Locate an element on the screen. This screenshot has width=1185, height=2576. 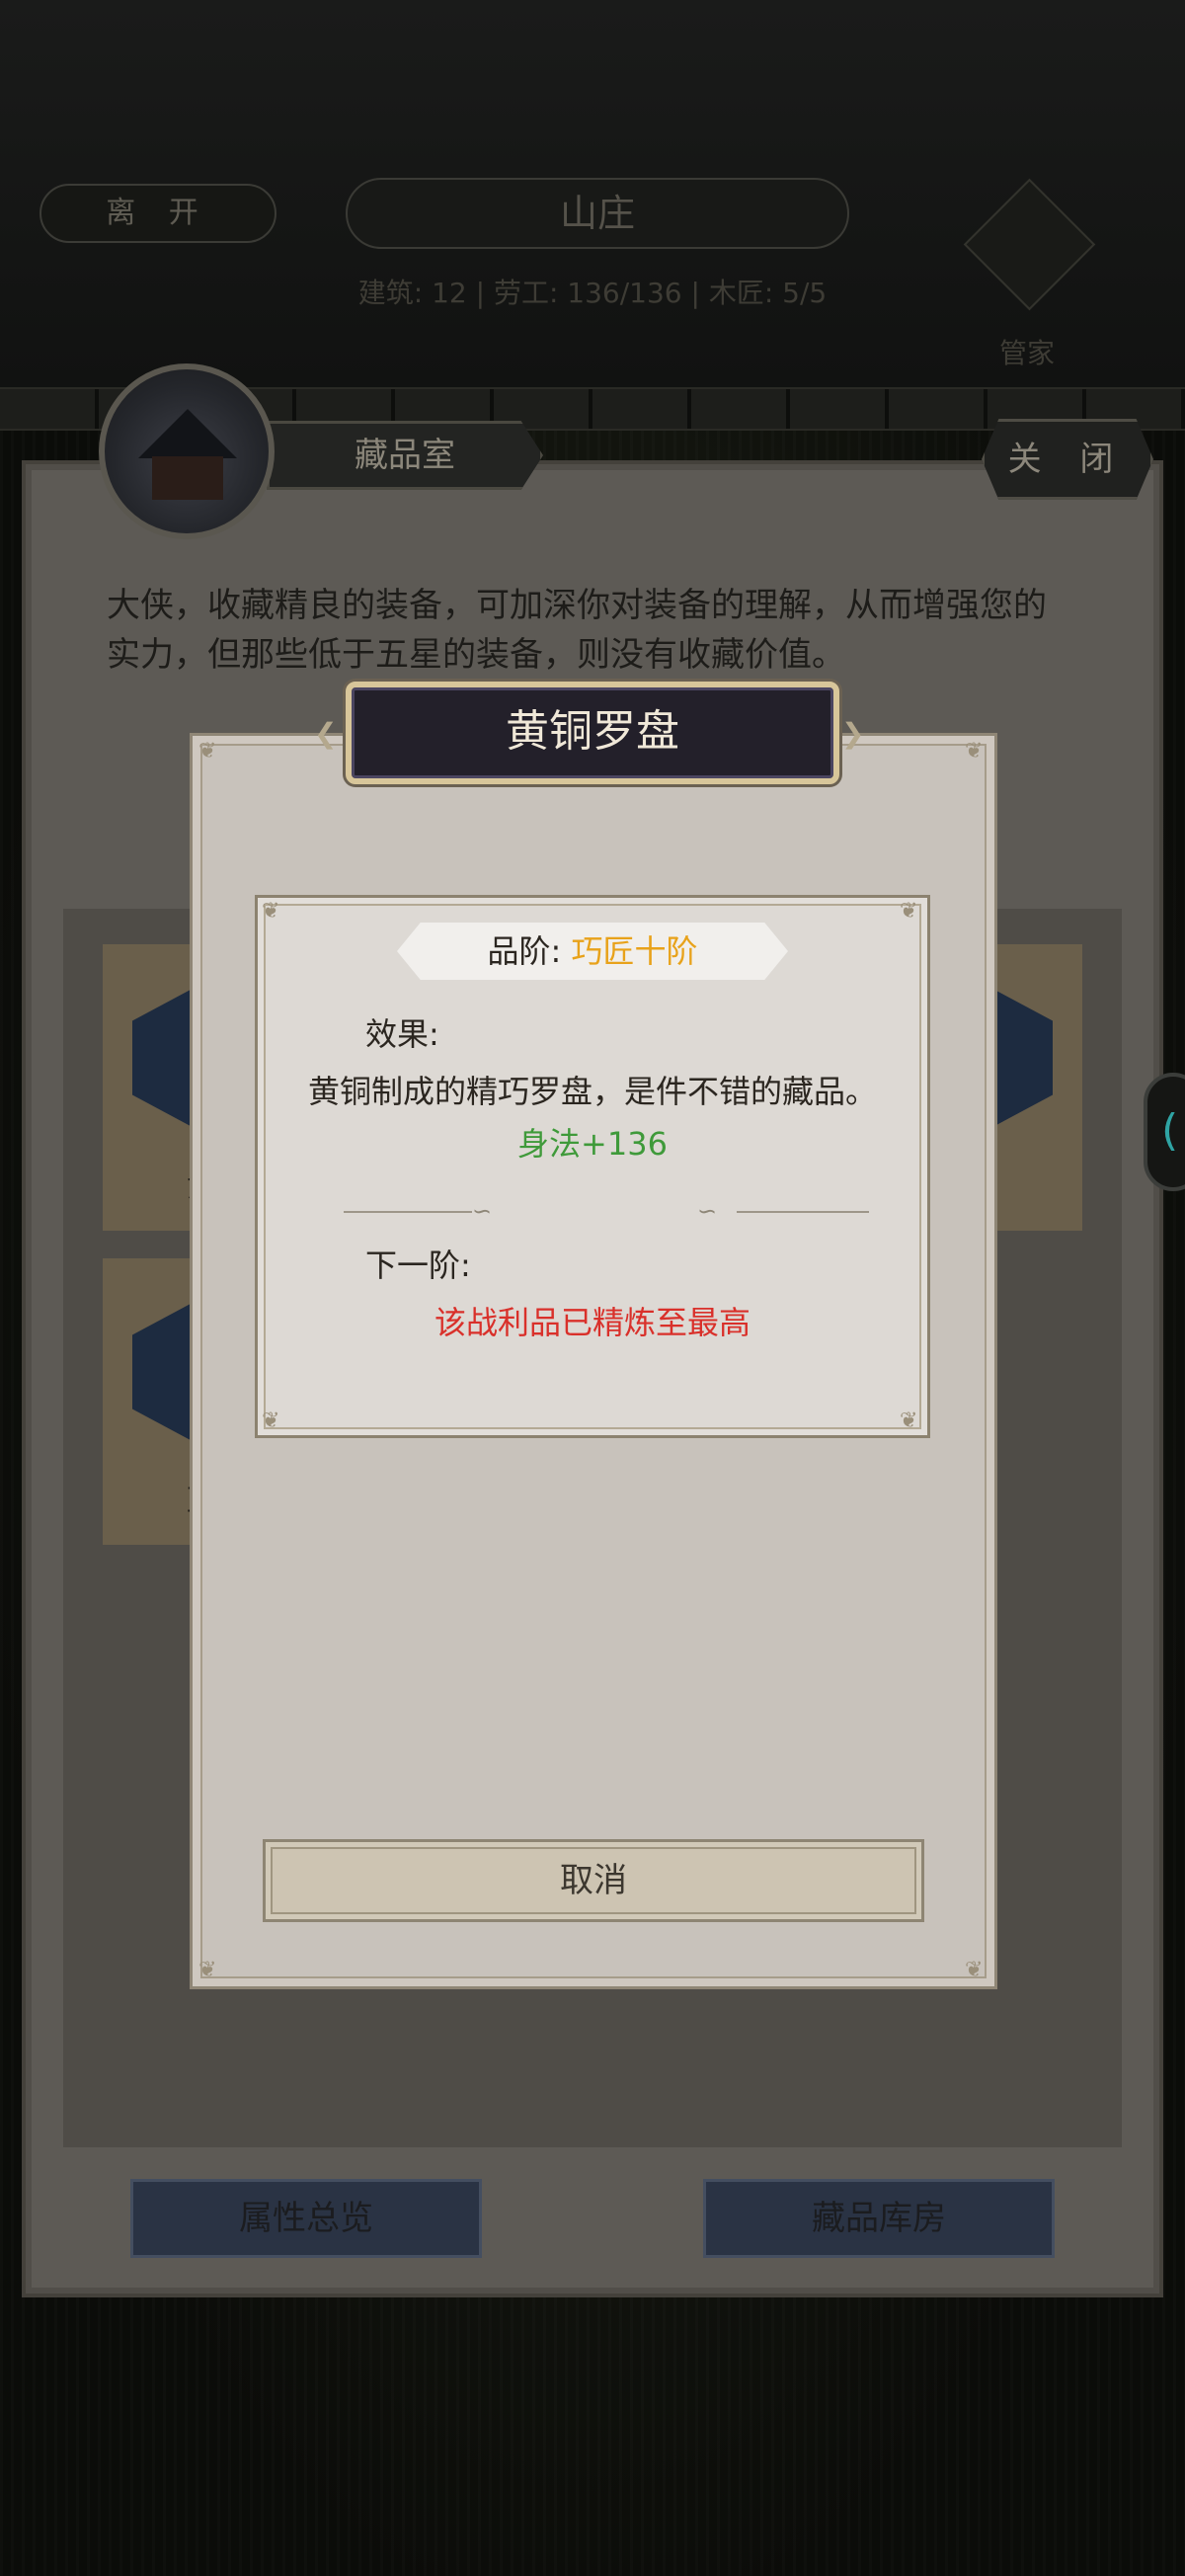
side-tab-icon: ( is located at coordinates (1164, 1132).